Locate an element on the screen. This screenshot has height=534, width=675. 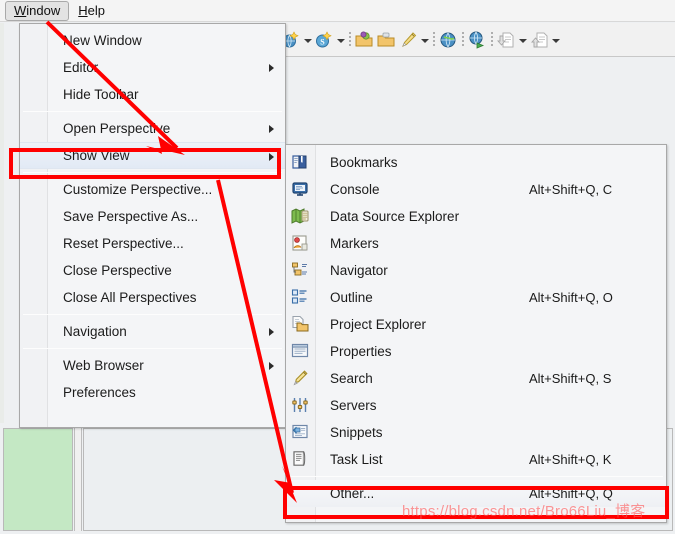
open-folder-color-icon is located at coordinates (364, 40).